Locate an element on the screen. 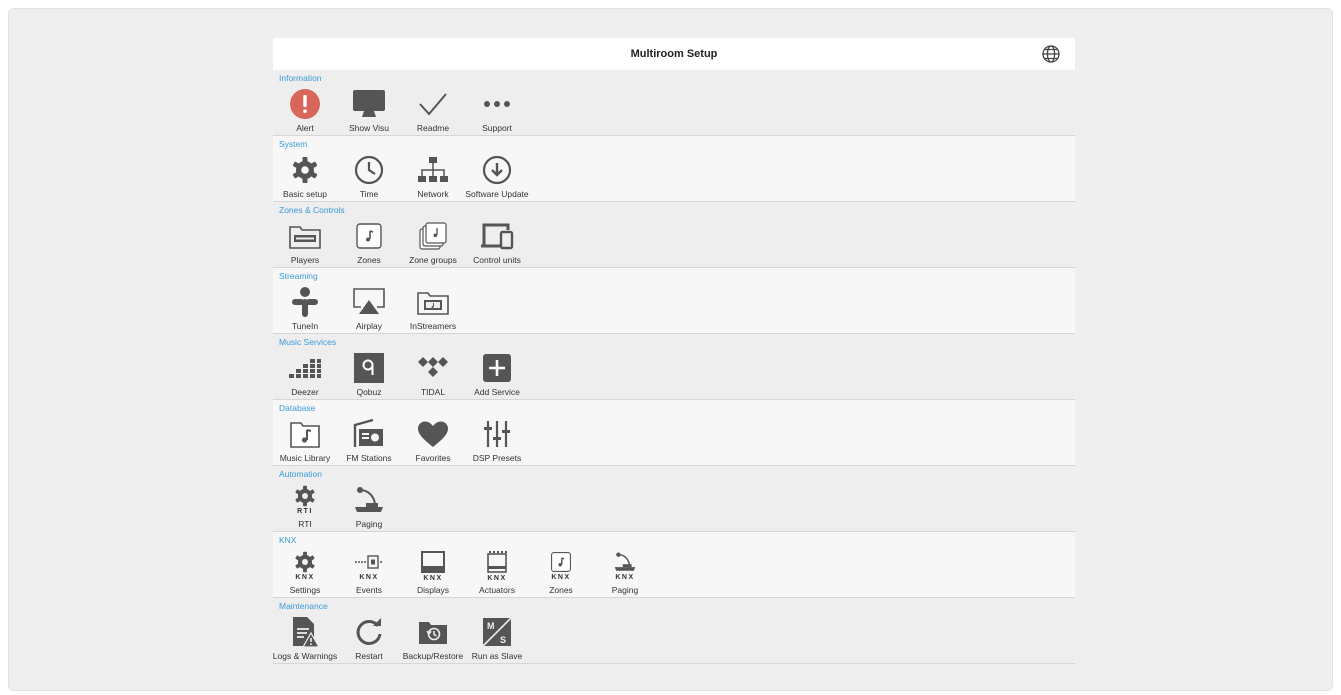 Image resolution: width=1341 pixels, height=695 pixels. fm-stations-button: FM Stations is located at coordinates (369, 438).